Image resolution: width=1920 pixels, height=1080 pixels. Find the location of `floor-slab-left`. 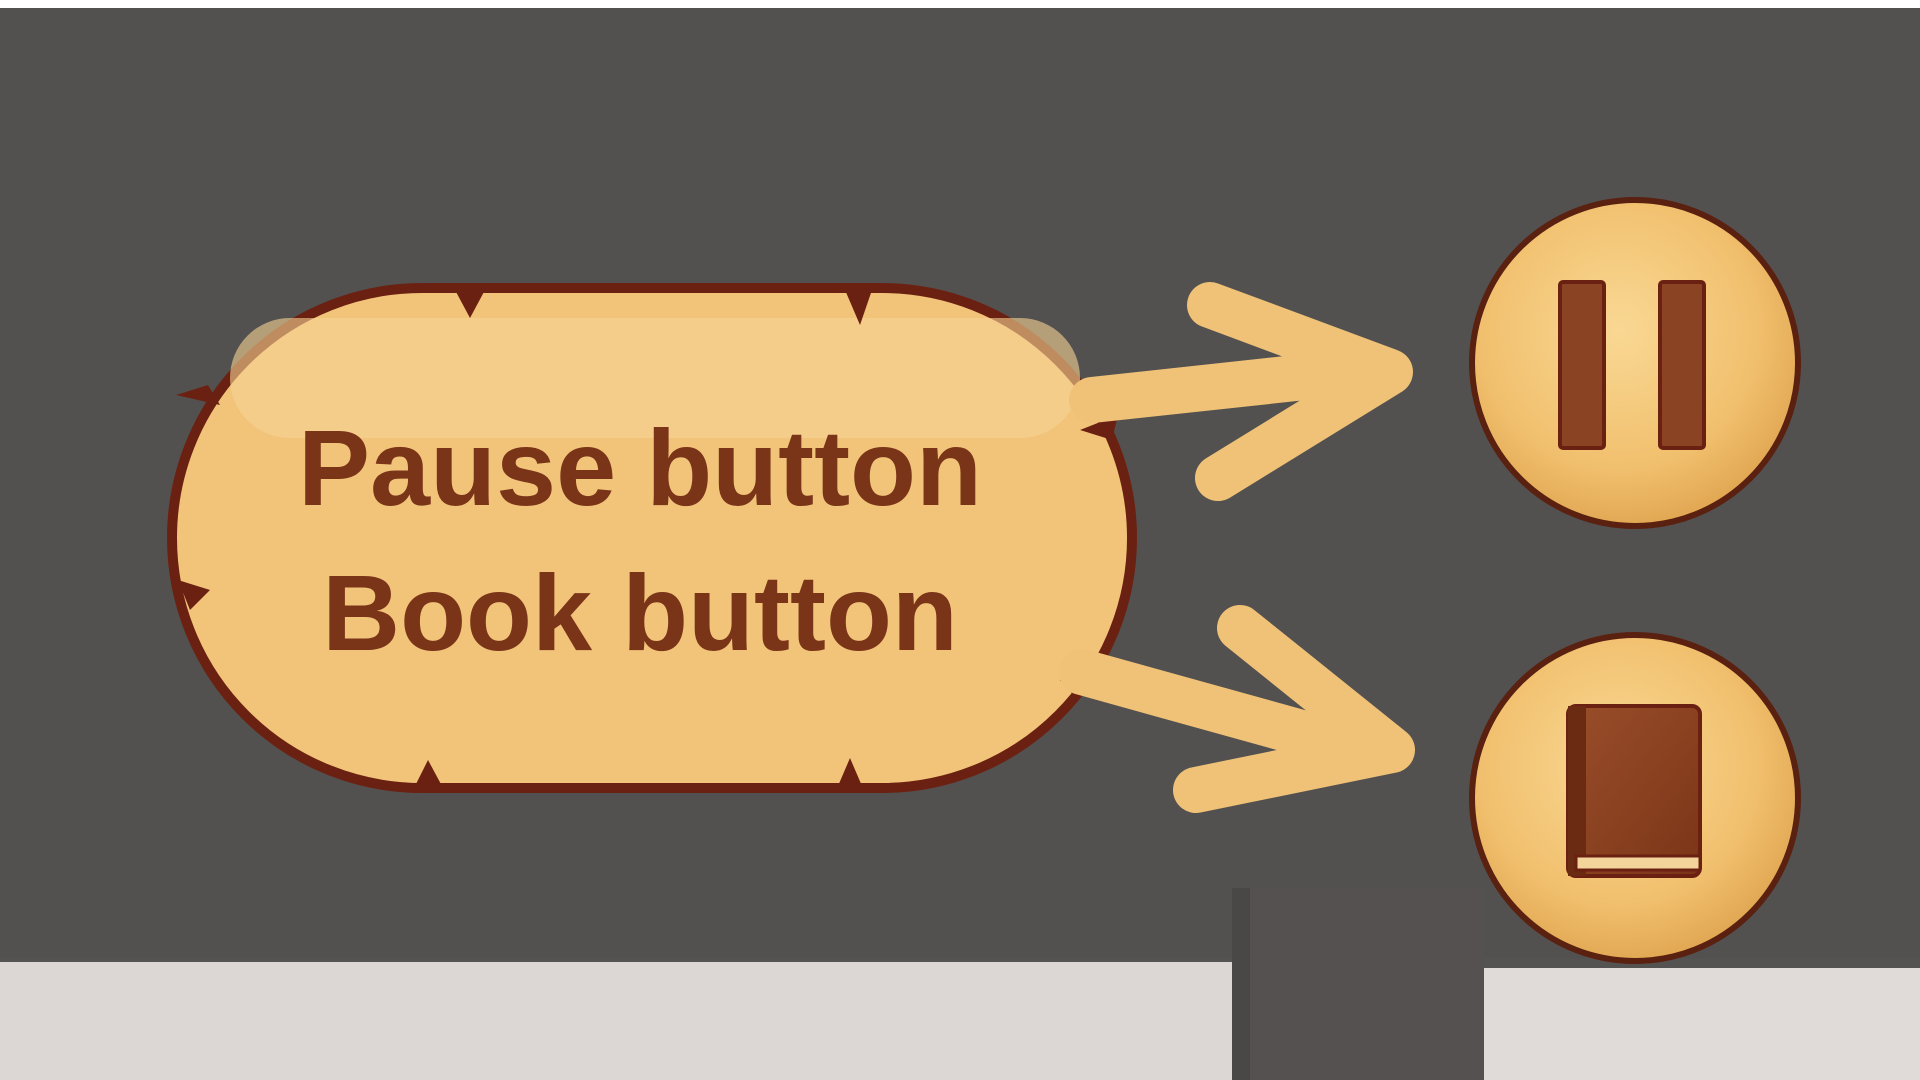

floor-slab-left is located at coordinates (616, 1021).